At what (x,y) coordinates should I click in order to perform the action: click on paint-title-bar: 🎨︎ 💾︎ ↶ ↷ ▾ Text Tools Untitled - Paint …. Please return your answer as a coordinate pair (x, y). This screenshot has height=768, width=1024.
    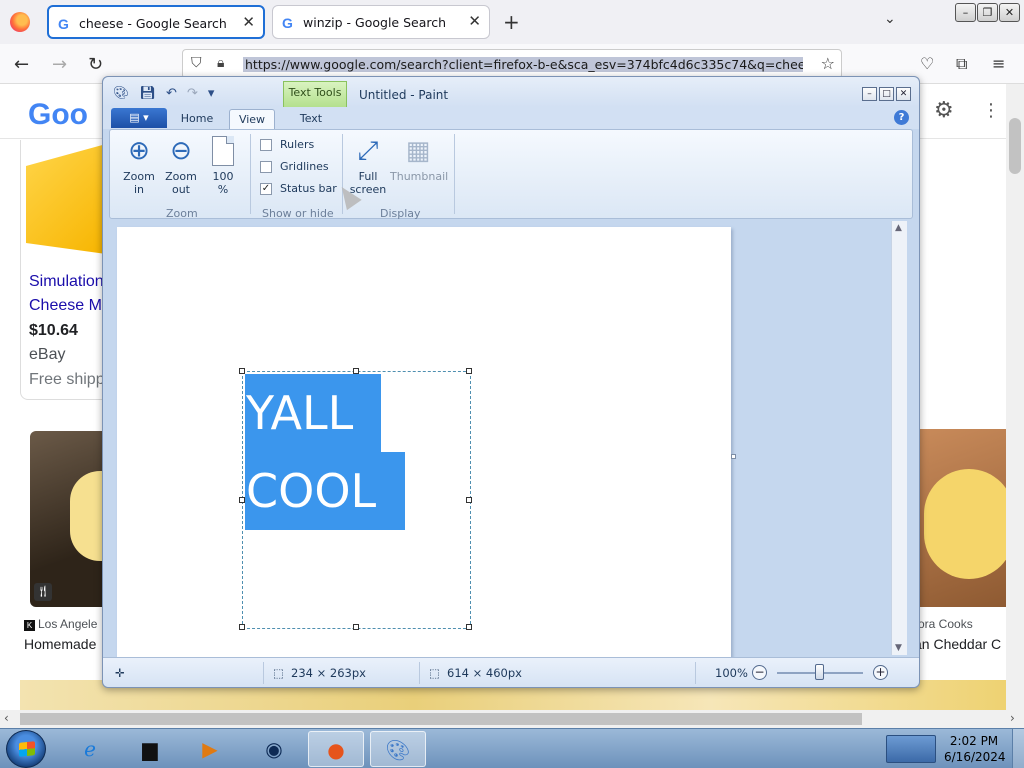
    Looking at the image, I should click on (511, 92).